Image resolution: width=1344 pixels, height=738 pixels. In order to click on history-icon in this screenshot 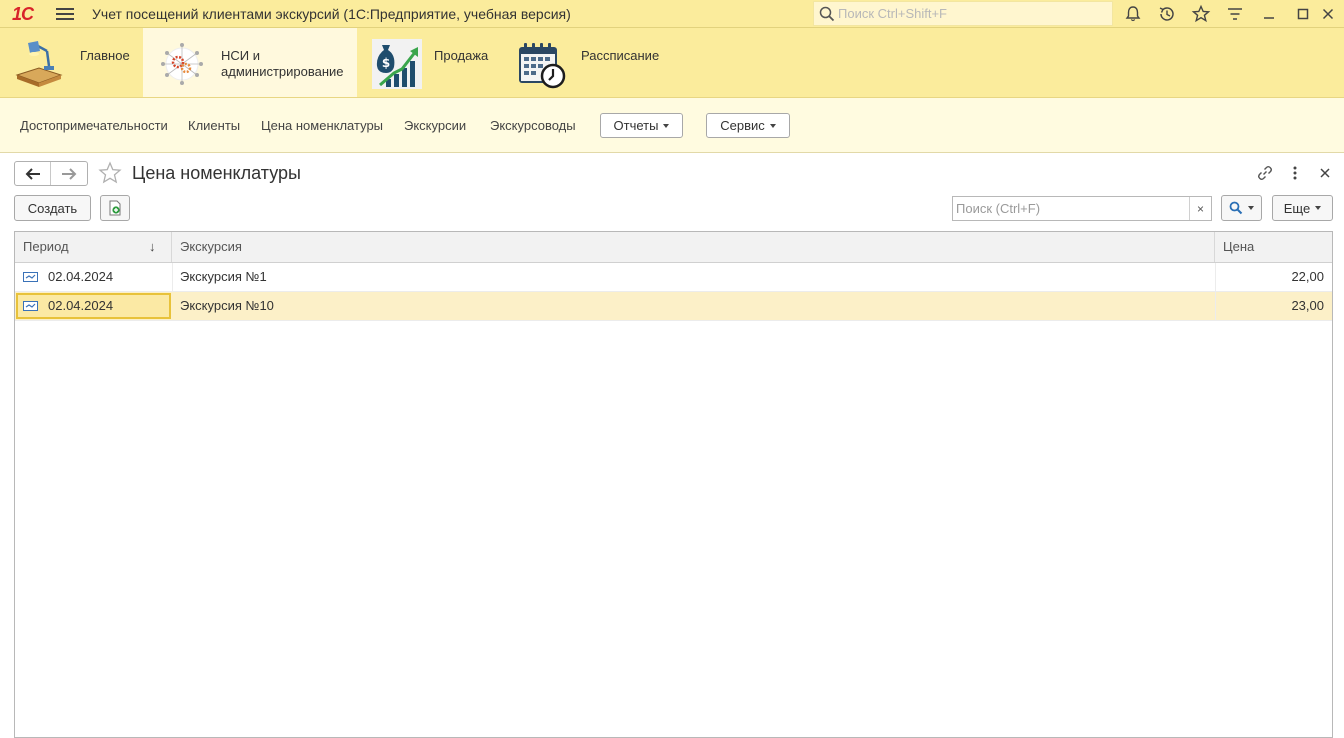, I will do `click(1167, 14)`.